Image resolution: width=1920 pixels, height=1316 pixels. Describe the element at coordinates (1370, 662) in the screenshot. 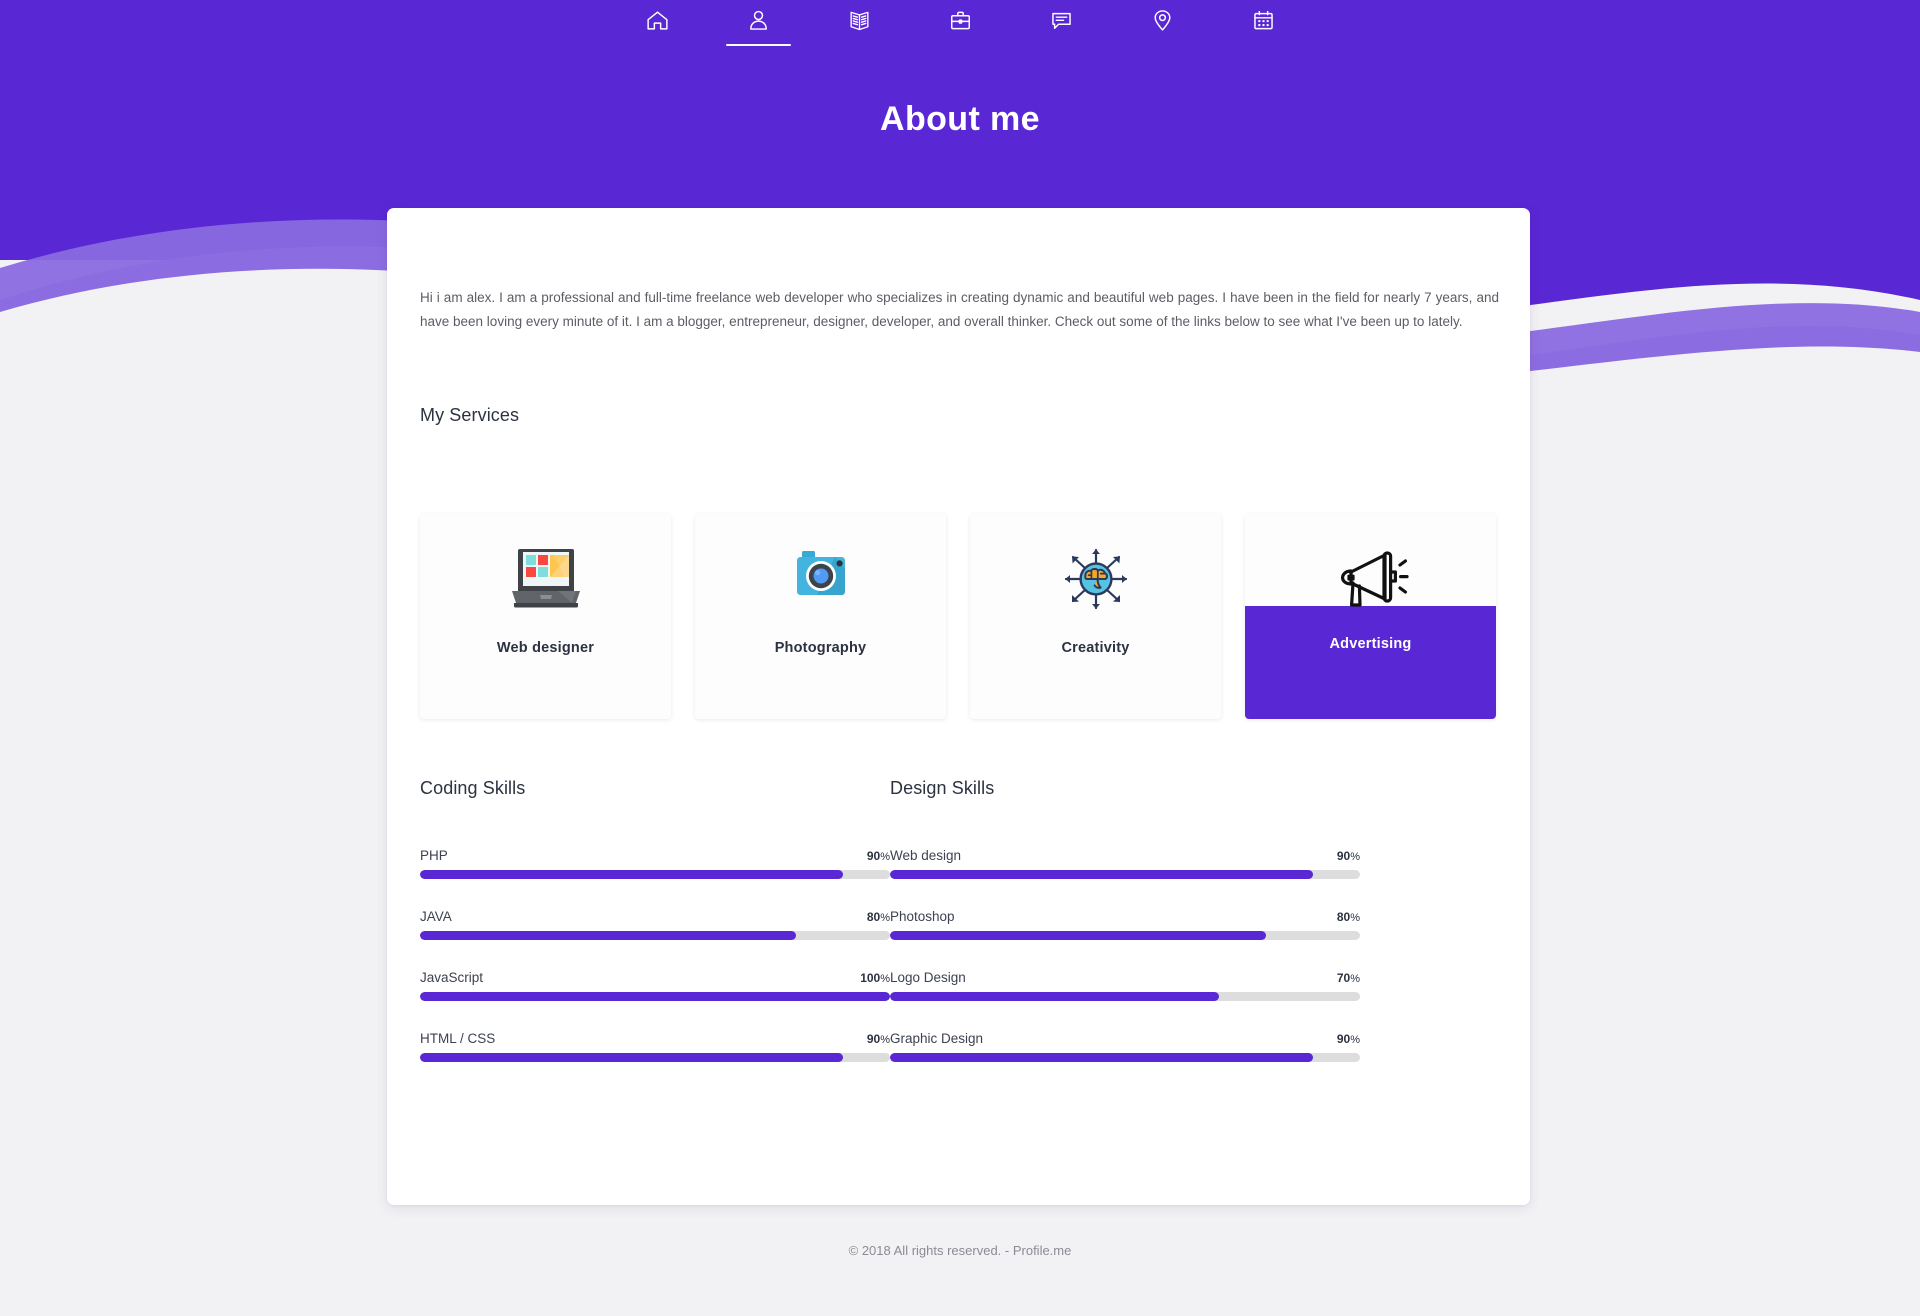

I see `service-active-fill` at that location.